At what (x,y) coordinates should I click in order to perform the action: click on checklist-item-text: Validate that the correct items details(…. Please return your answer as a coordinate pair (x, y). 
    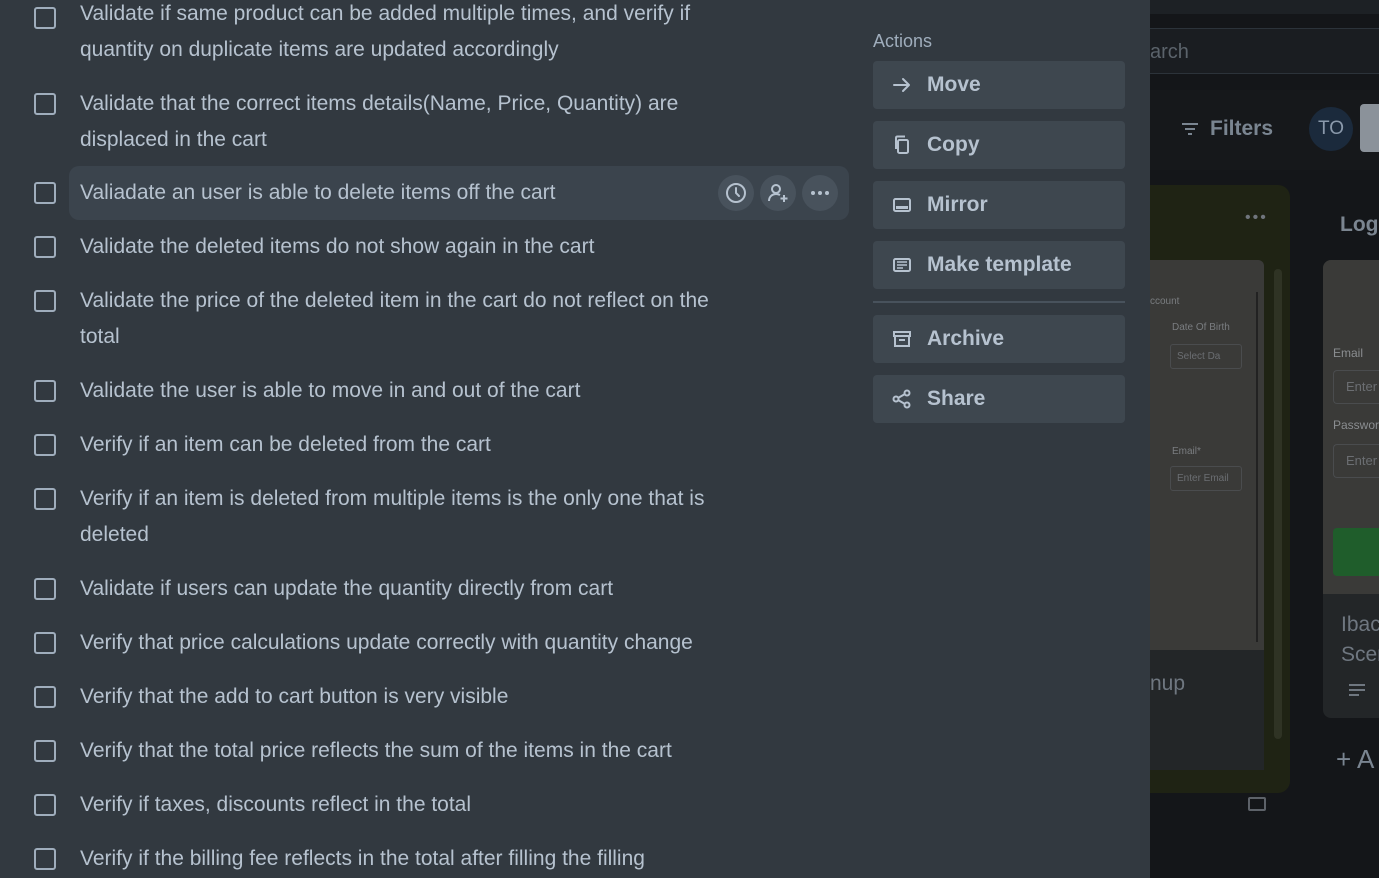
    Looking at the image, I should click on (395, 122).